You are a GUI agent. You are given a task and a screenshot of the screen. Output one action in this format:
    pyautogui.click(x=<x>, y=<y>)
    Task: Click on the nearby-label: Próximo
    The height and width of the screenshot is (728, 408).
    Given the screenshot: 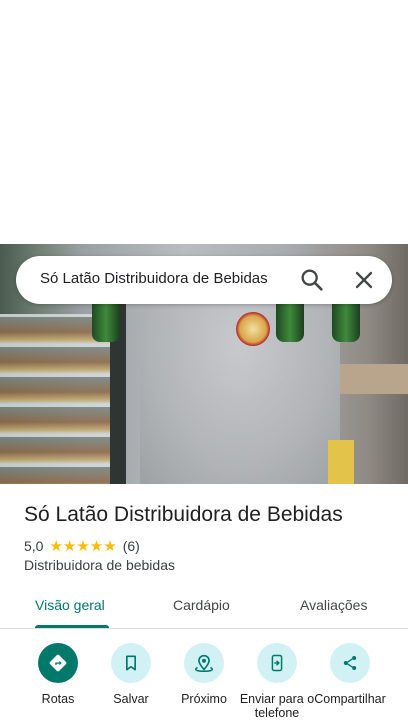 What is the action you would take?
    pyautogui.click(x=204, y=699)
    